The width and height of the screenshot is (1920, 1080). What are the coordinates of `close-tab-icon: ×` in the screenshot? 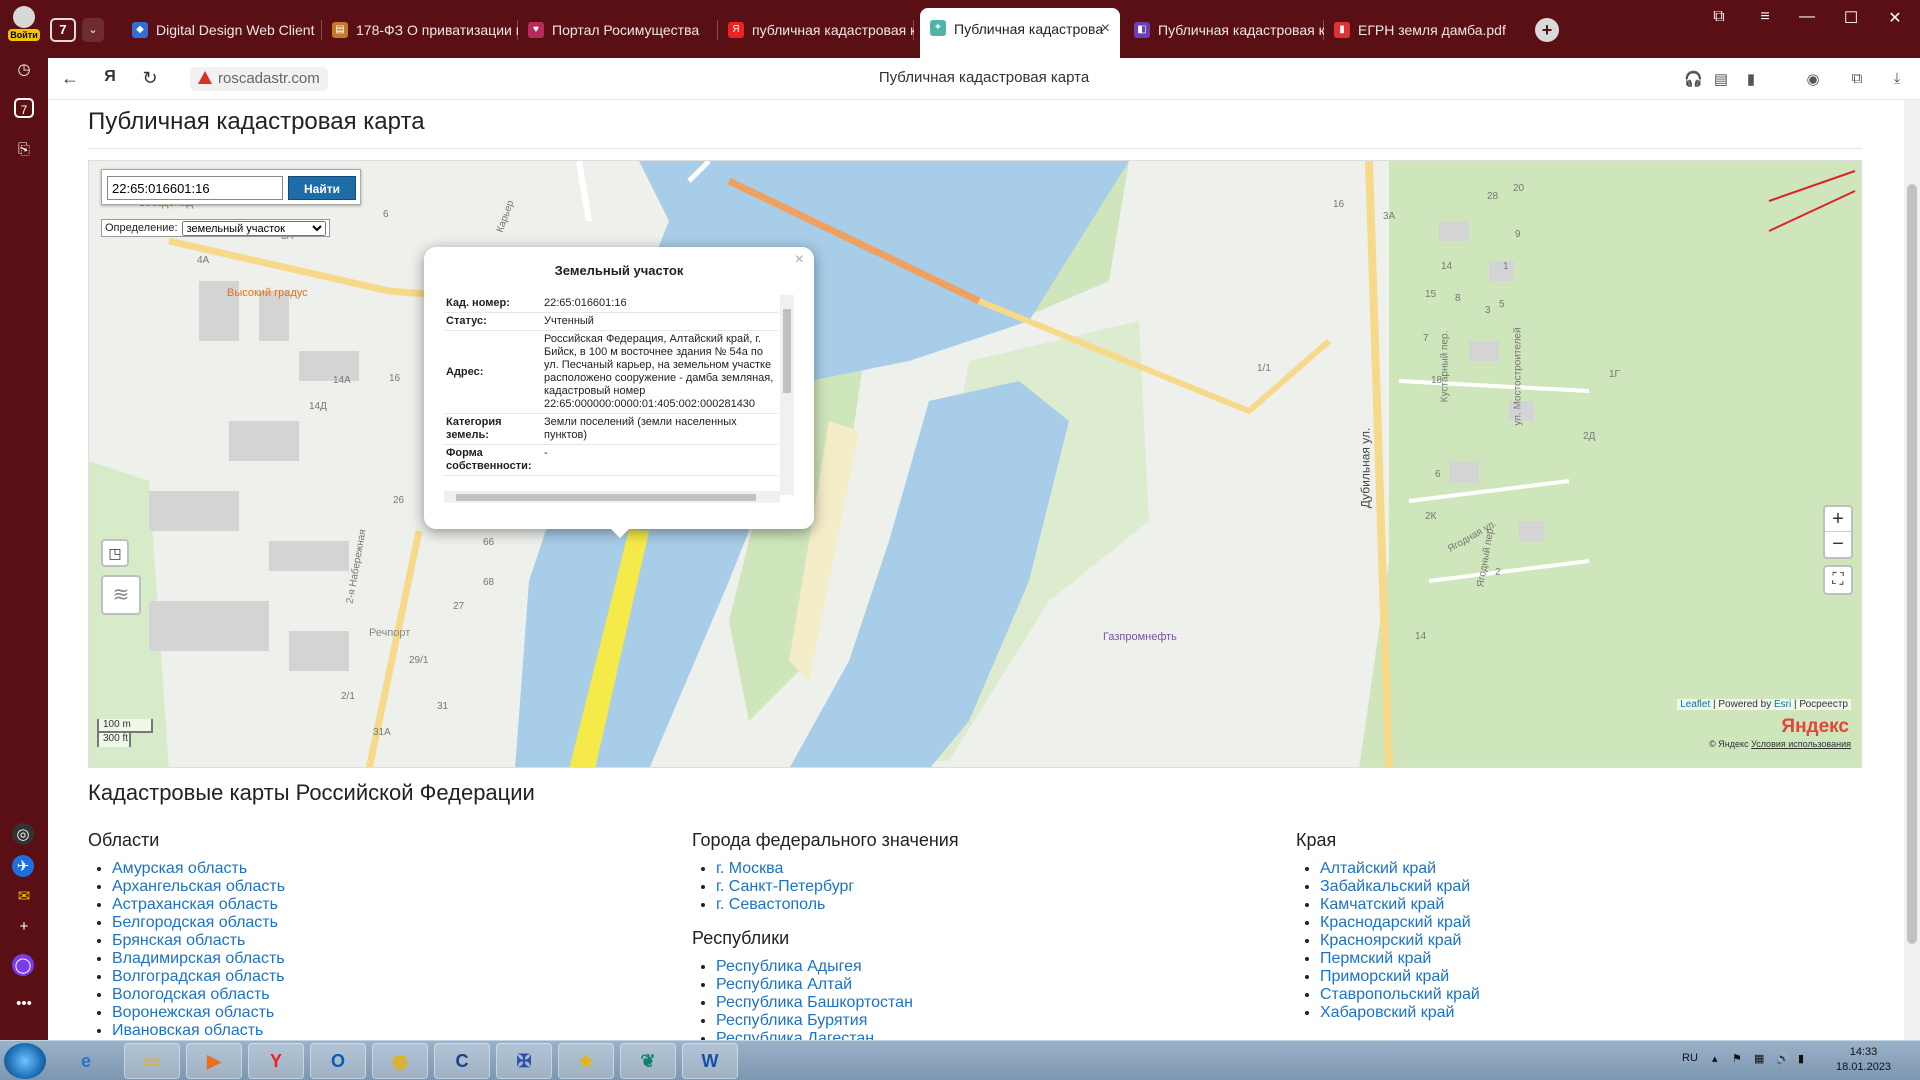 It's located at (1105, 29).